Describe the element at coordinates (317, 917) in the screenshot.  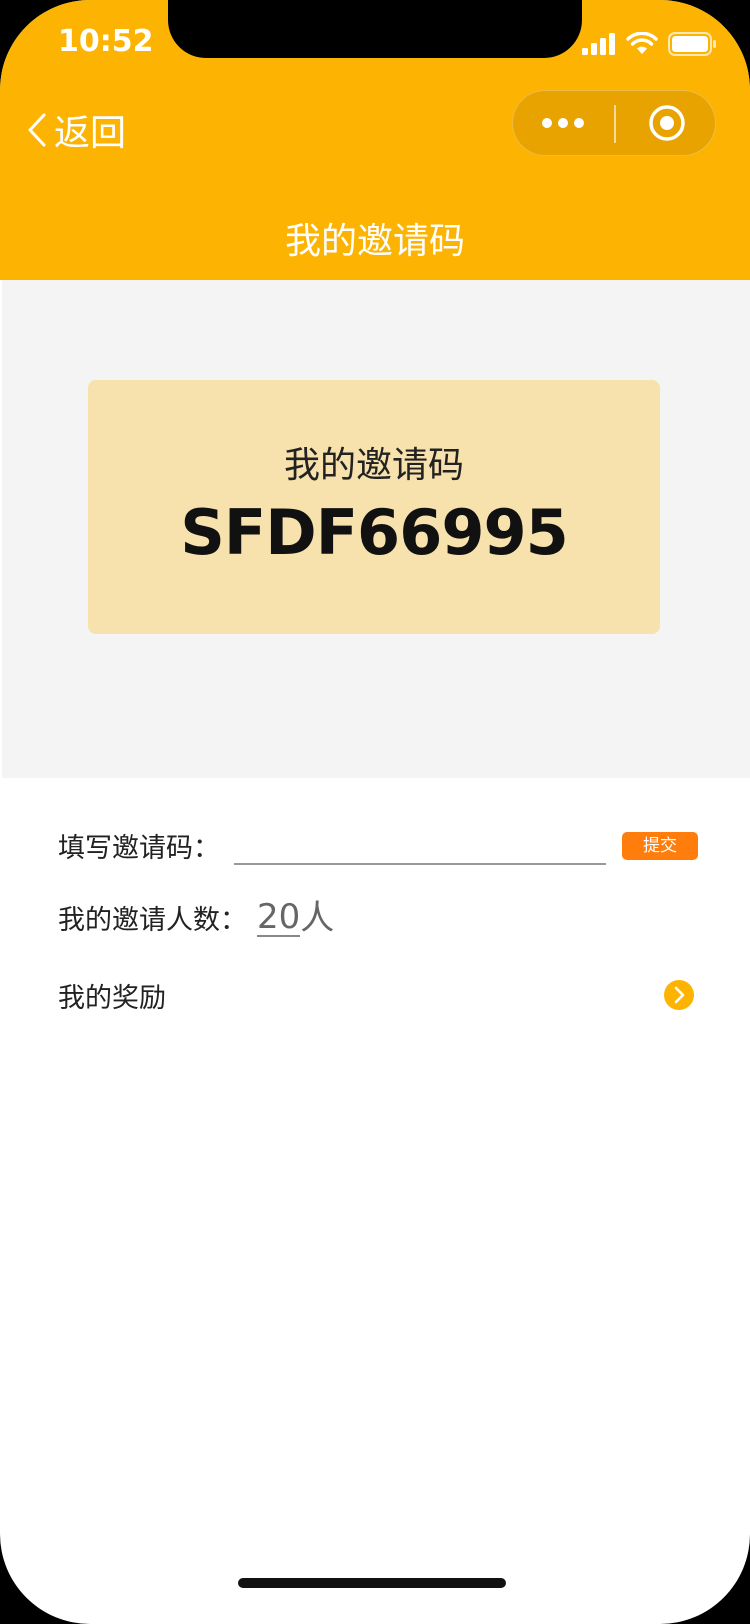
I see `invite-count-unit: 人` at that location.